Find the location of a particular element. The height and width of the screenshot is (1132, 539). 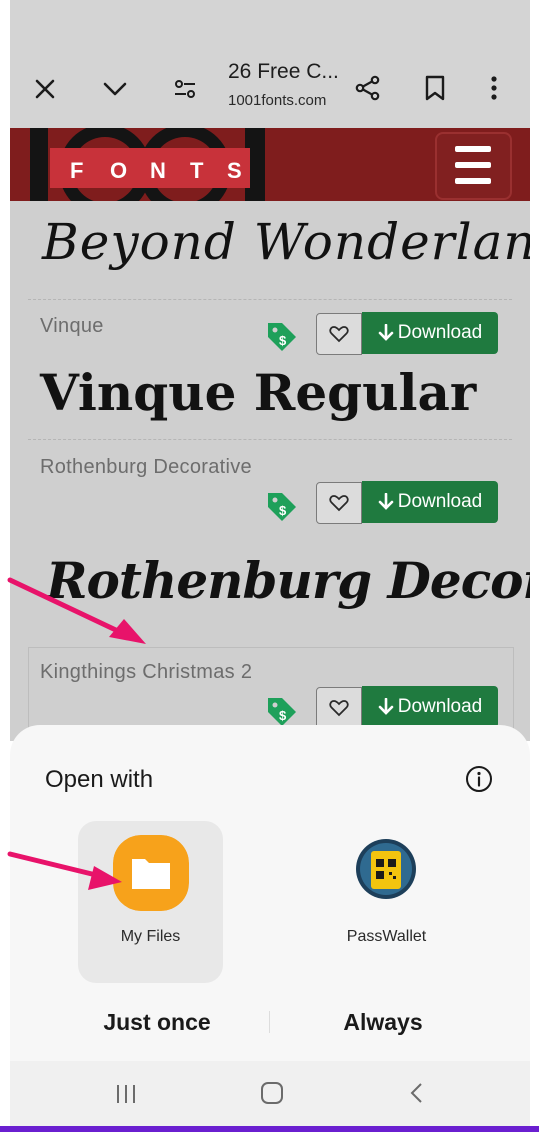

share-icon is located at coordinates (368, 88).